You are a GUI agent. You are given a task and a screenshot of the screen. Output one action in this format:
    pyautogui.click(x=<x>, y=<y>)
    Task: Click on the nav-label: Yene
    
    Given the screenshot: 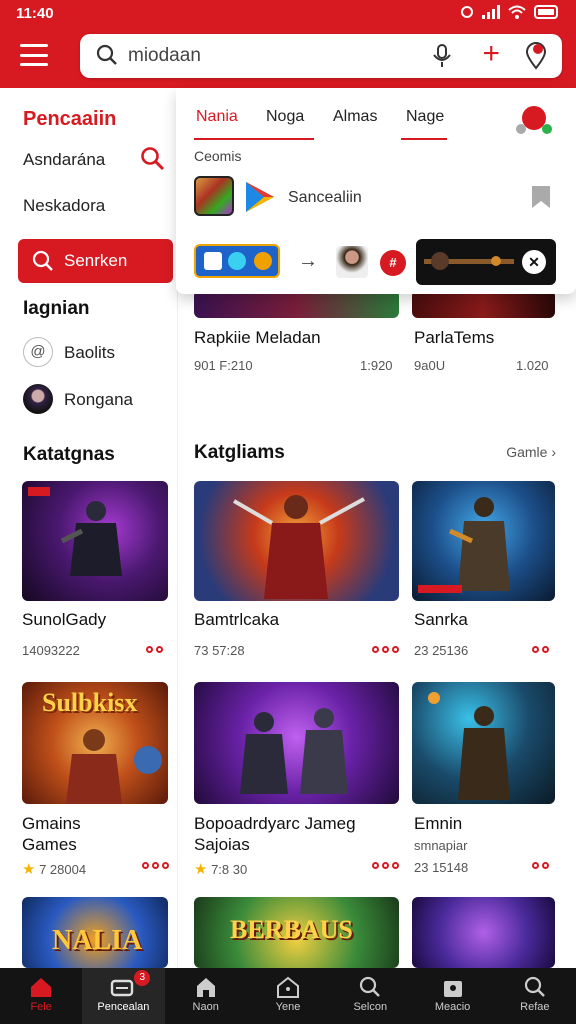 What is the action you would take?
    pyautogui.click(x=288, y=1007)
    